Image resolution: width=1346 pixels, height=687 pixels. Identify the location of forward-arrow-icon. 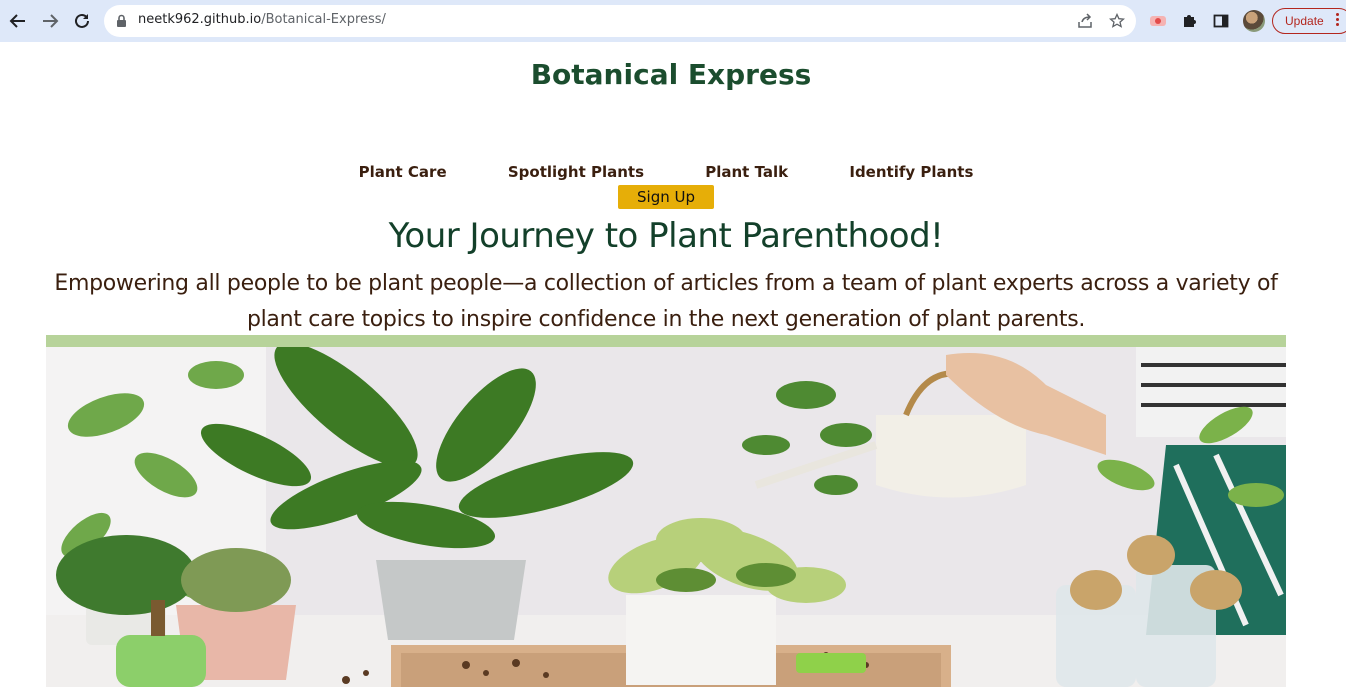
(50, 21).